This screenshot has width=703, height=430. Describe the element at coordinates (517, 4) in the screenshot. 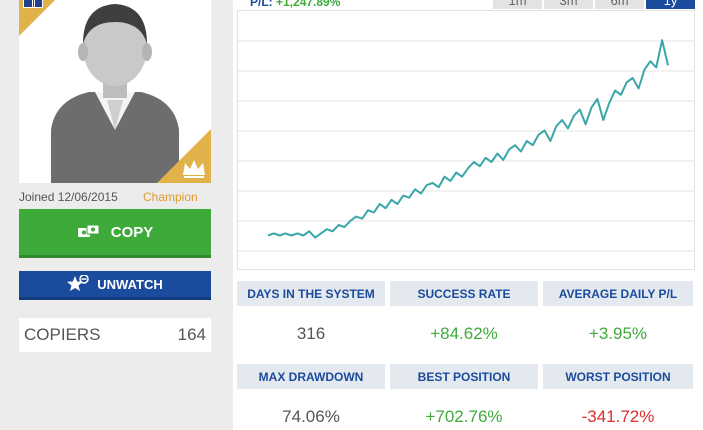

I see `tab-1m: 1m` at that location.